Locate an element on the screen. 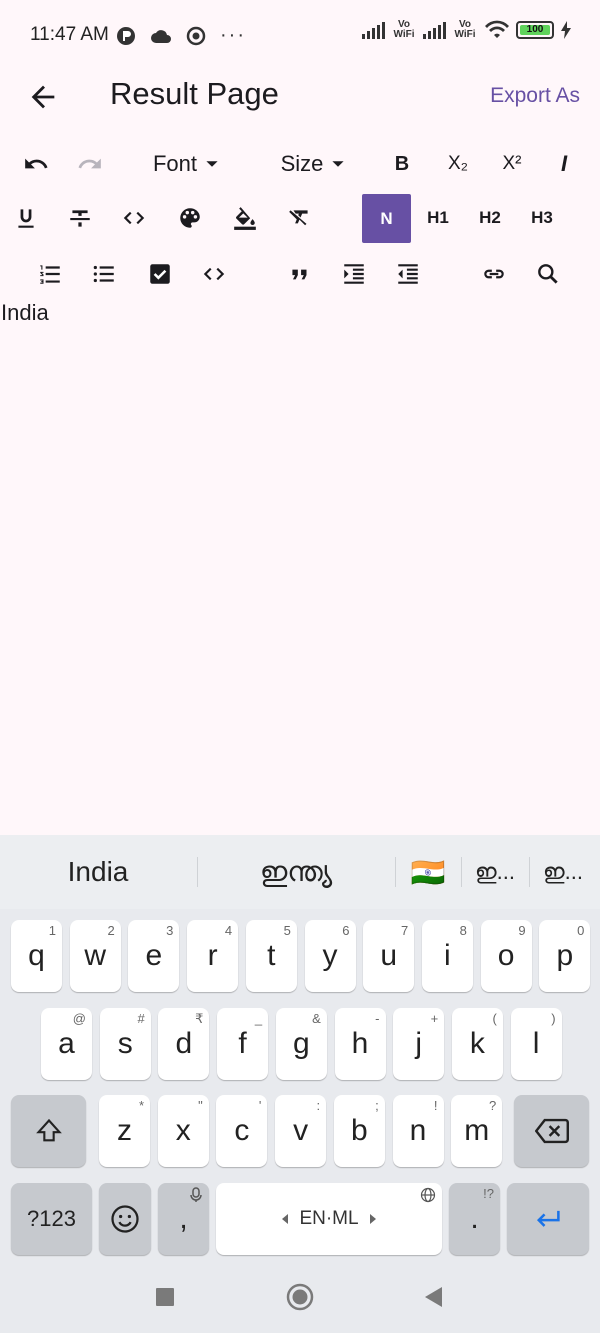  backspace-key is located at coordinates (551, 1131).